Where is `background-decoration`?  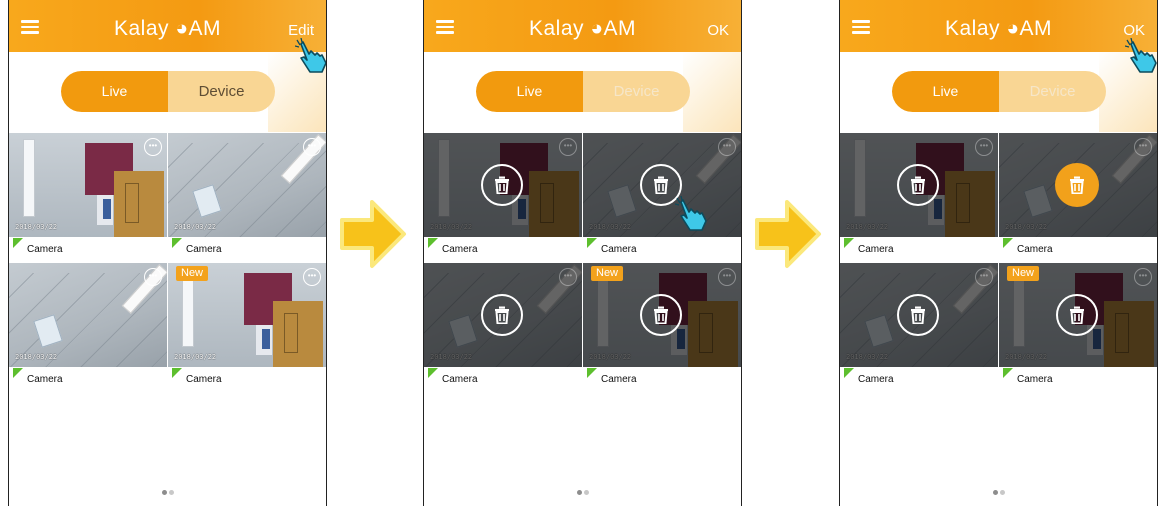
background-decoration is located at coordinates (712, 92).